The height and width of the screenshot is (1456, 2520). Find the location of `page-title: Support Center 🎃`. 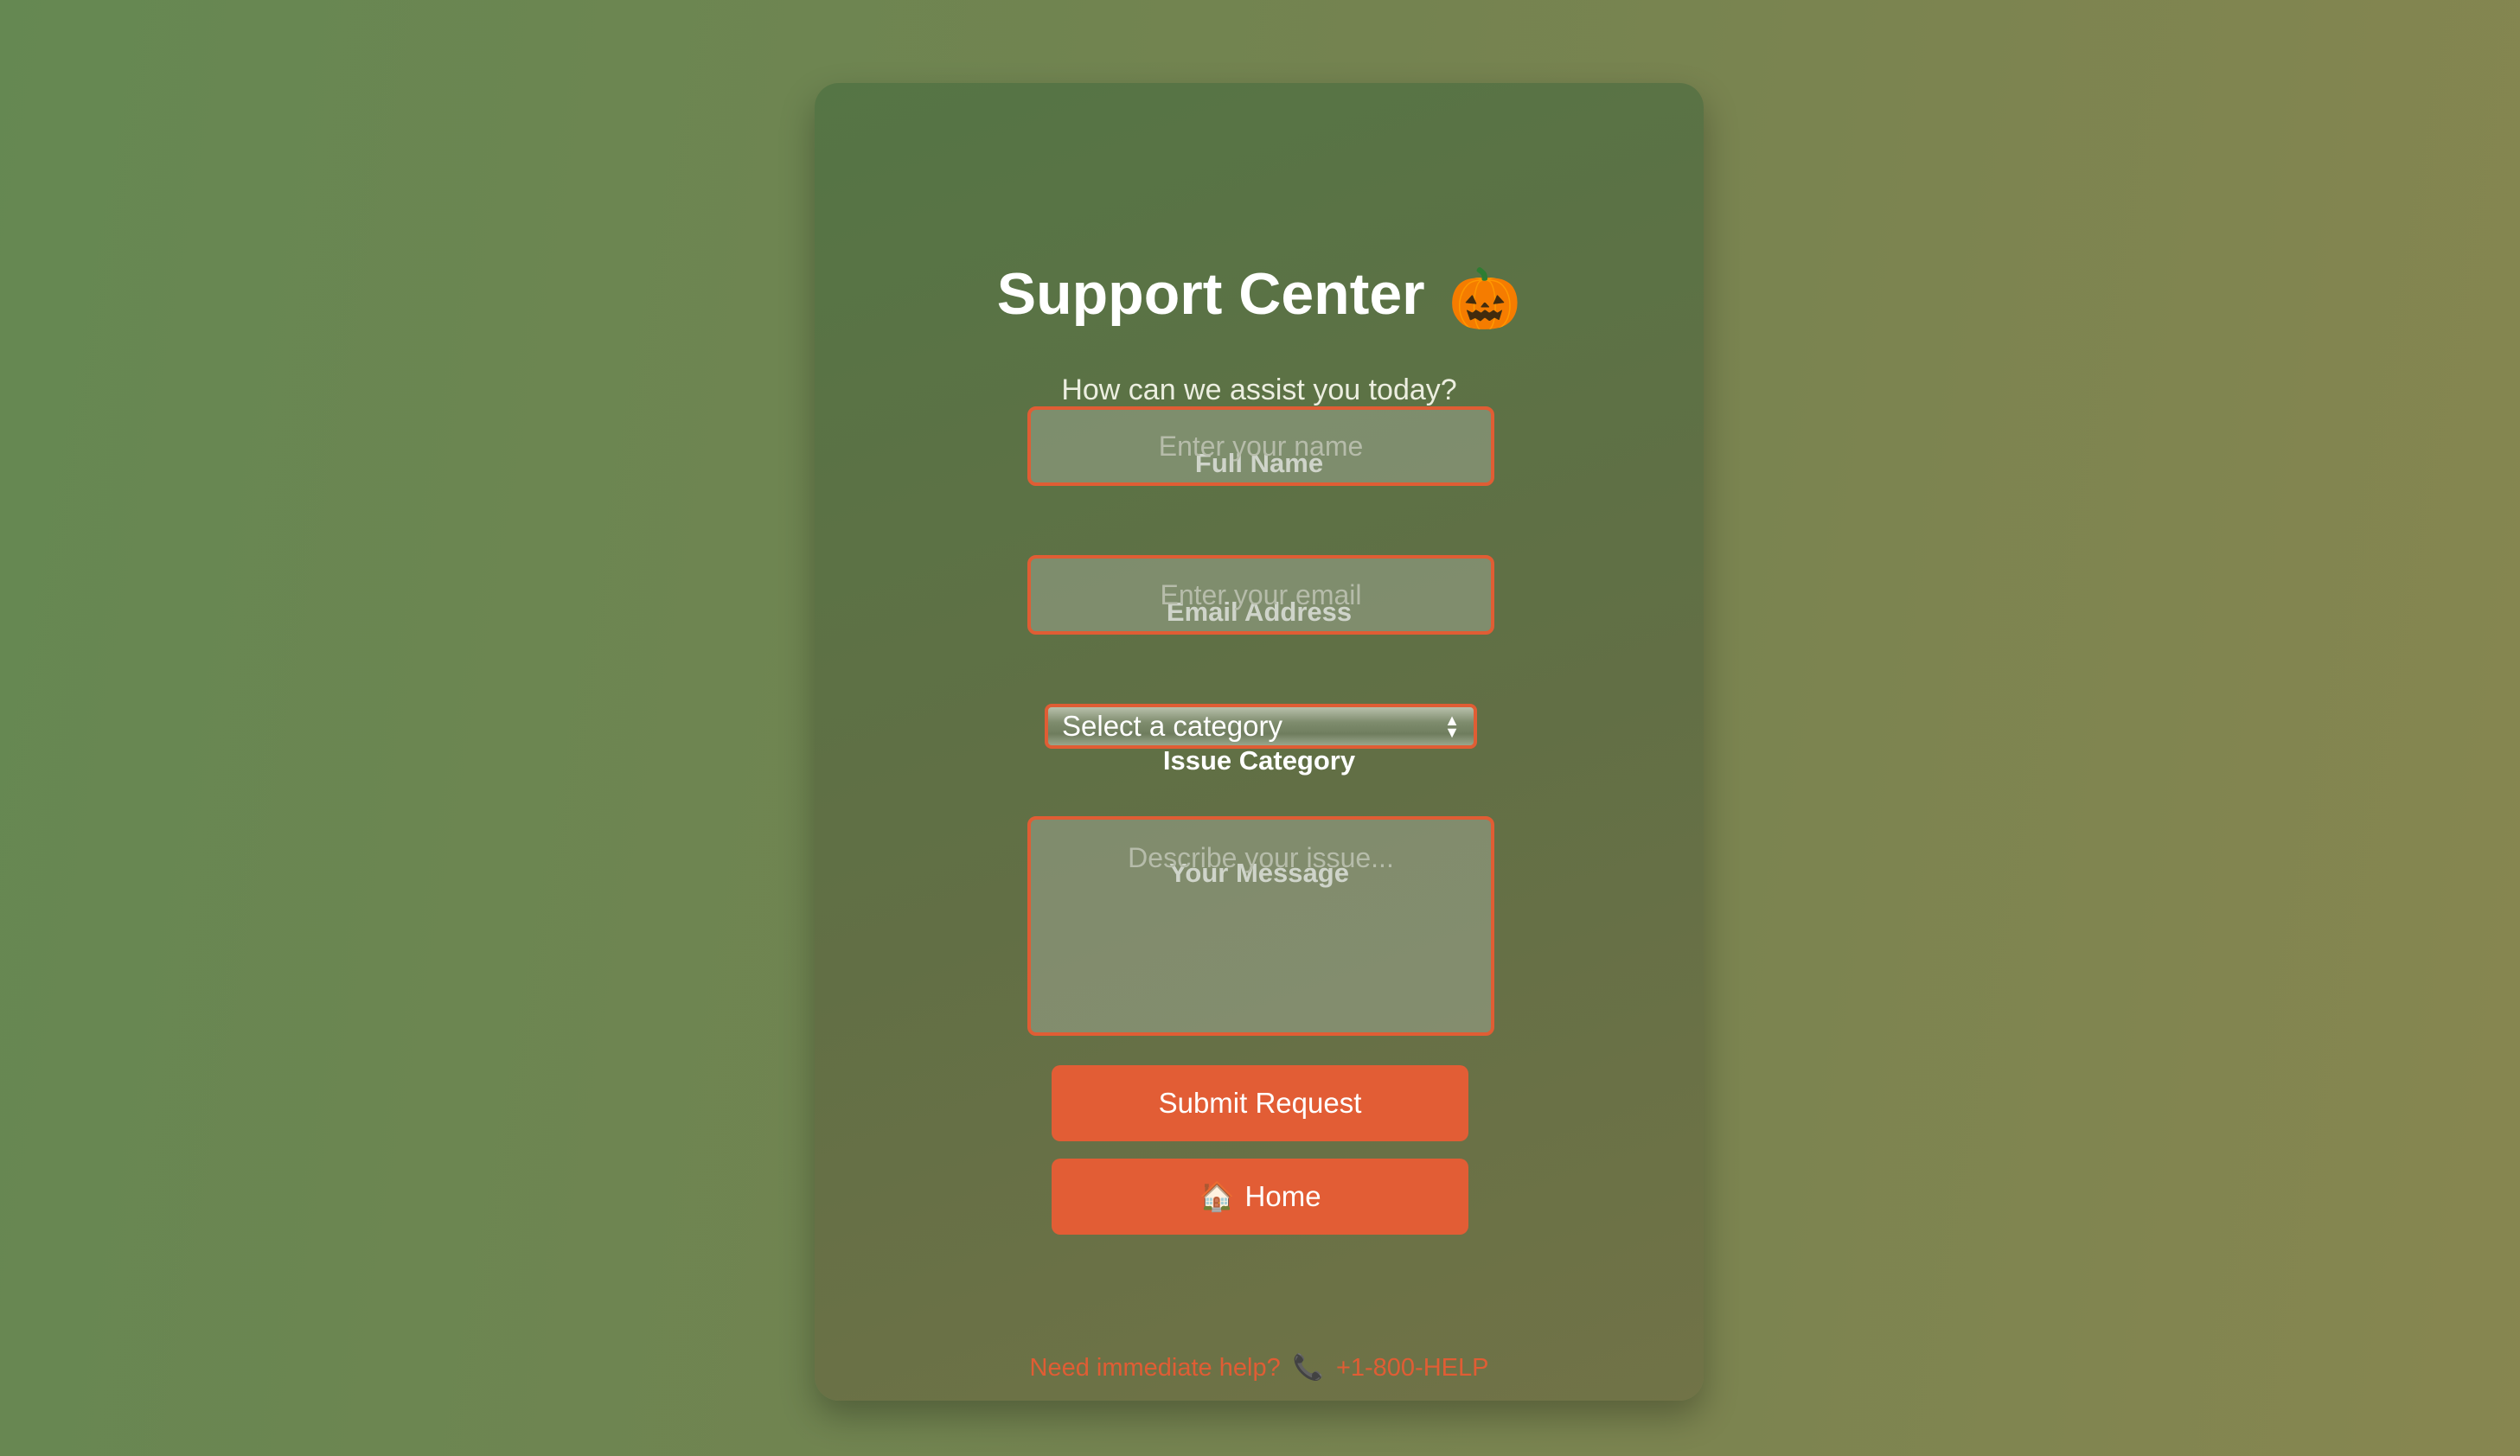

page-title: Support Center 🎃 is located at coordinates (1260, 297).